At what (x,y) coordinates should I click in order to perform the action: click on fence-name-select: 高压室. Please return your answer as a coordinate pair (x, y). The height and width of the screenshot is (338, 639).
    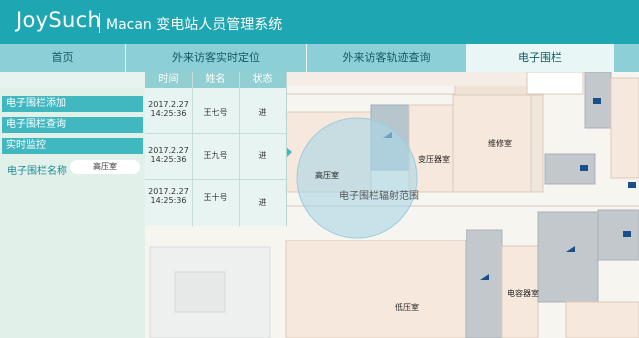
    Looking at the image, I should click on (105, 167).